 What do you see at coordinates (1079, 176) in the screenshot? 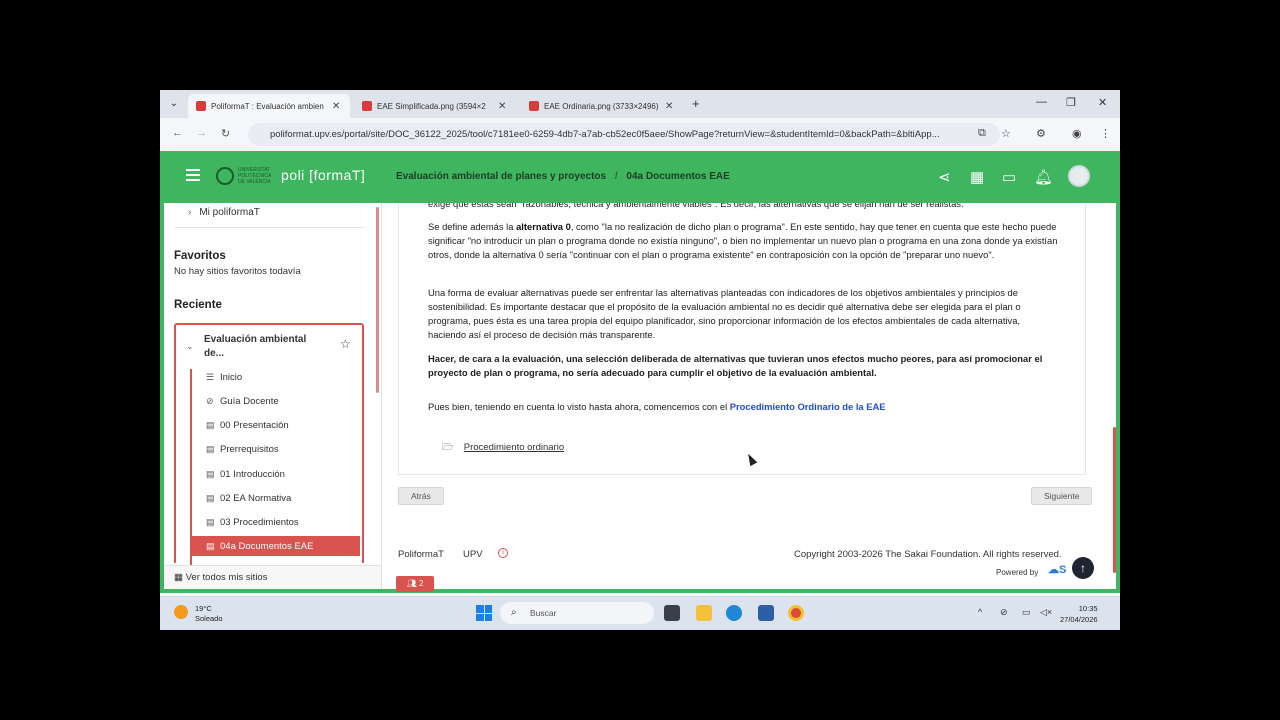
I see `user-avatar` at bounding box center [1079, 176].